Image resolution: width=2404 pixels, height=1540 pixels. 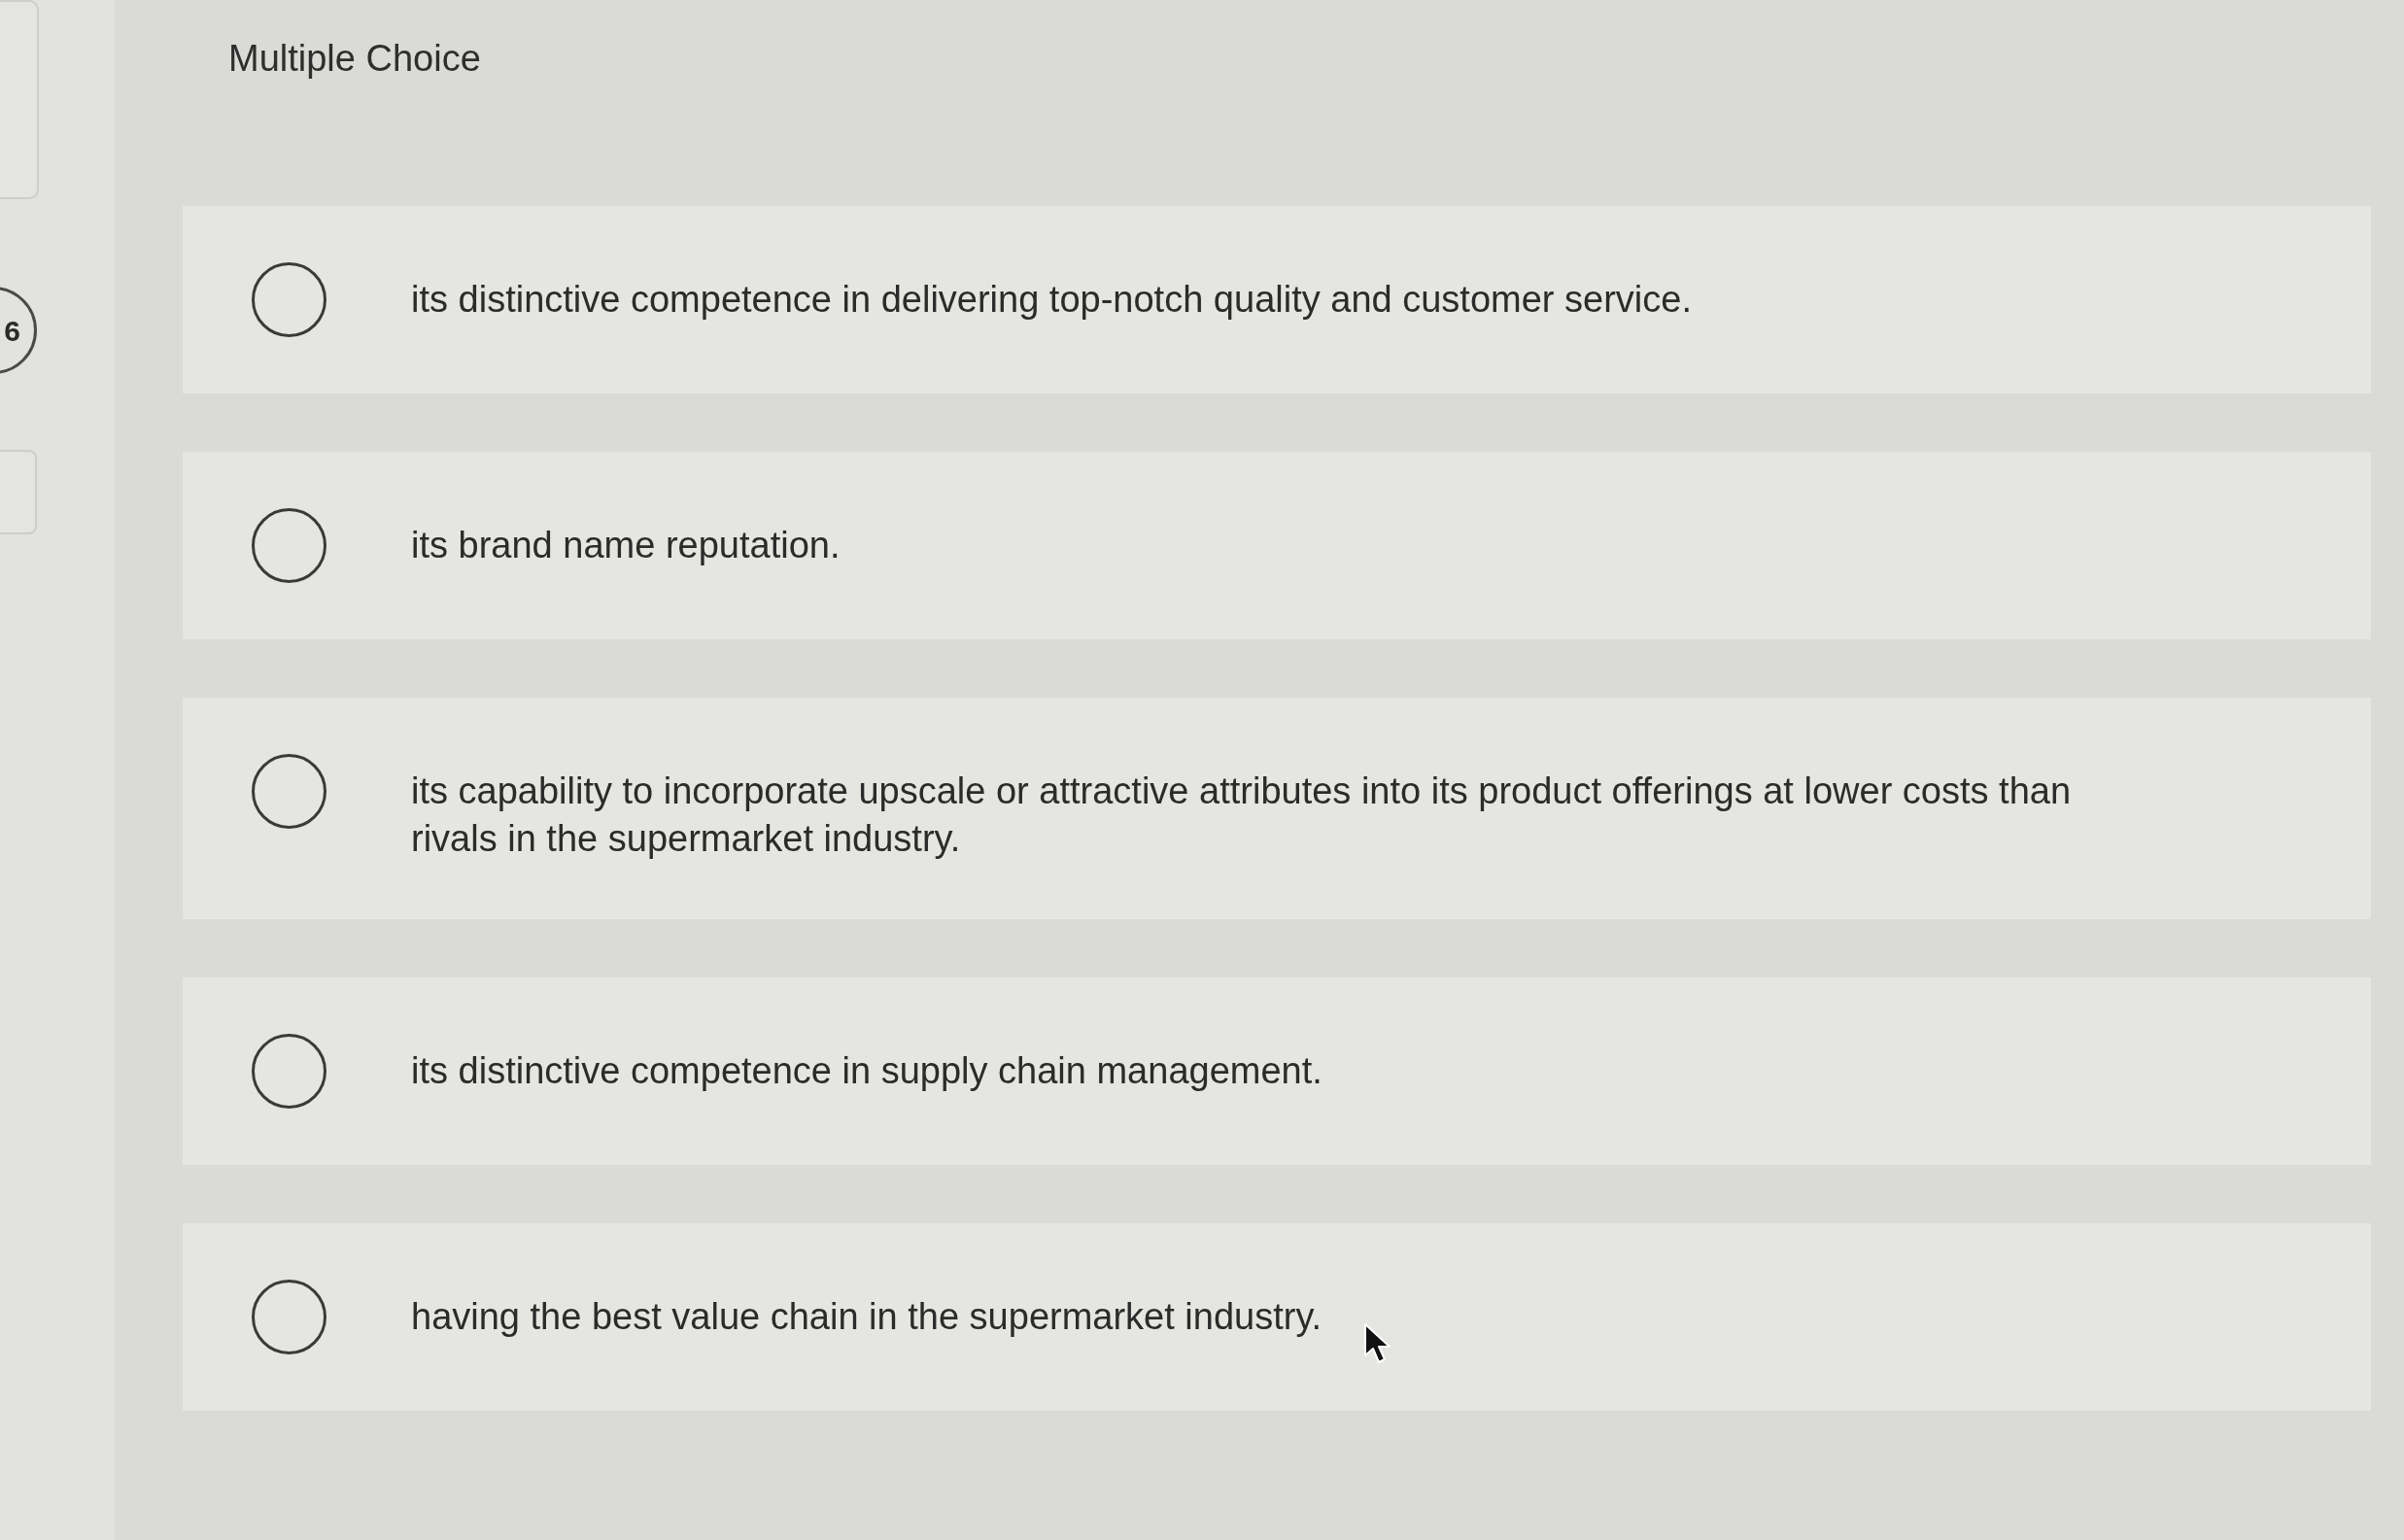 I want to click on answer-option-card: its brand name reputation., so click(x=1277, y=545).